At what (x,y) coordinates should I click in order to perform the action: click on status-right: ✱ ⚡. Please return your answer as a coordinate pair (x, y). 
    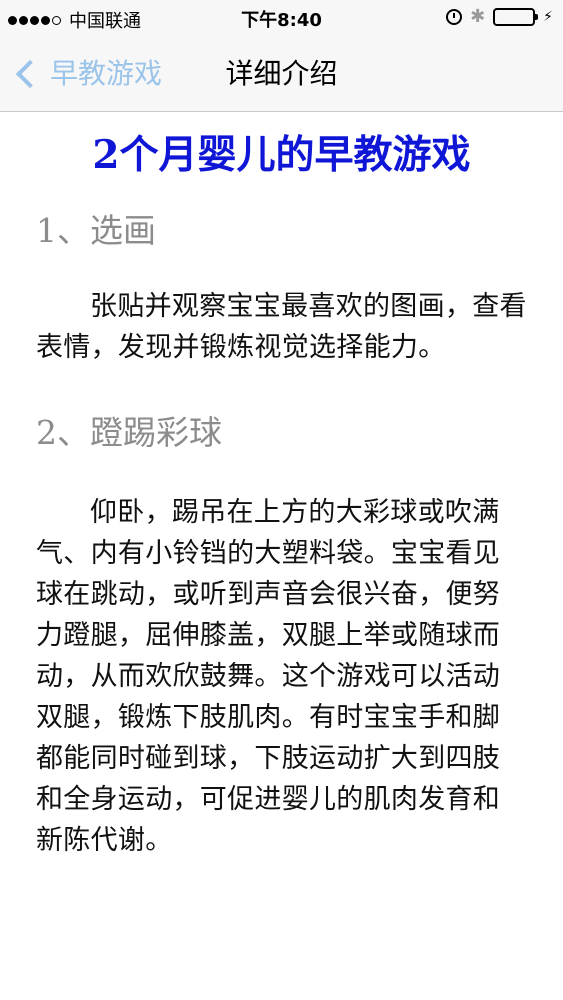
    Looking at the image, I should click on (499, 17).